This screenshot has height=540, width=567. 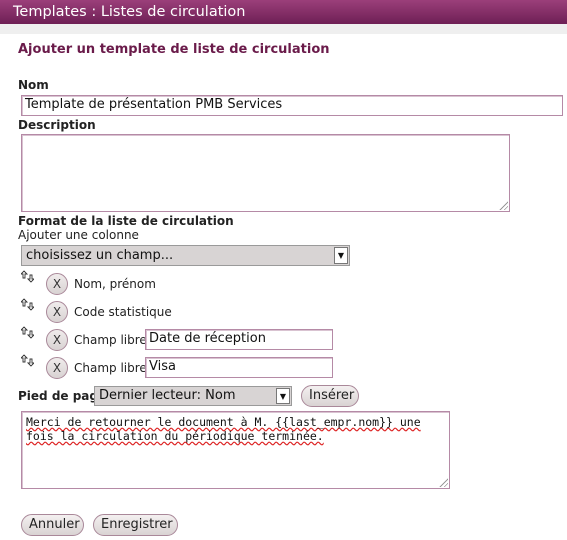 What do you see at coordinates (135, 525) in the screenshot?
I see `save-button: Enregistrer` at bounding box center [135, 525].